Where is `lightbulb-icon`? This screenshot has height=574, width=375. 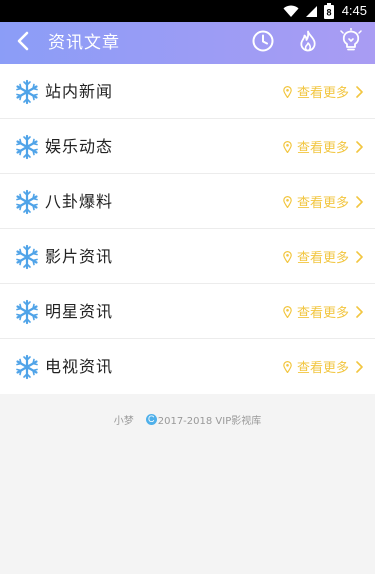
lightbulb-icon is located at coordinates (351, 42).